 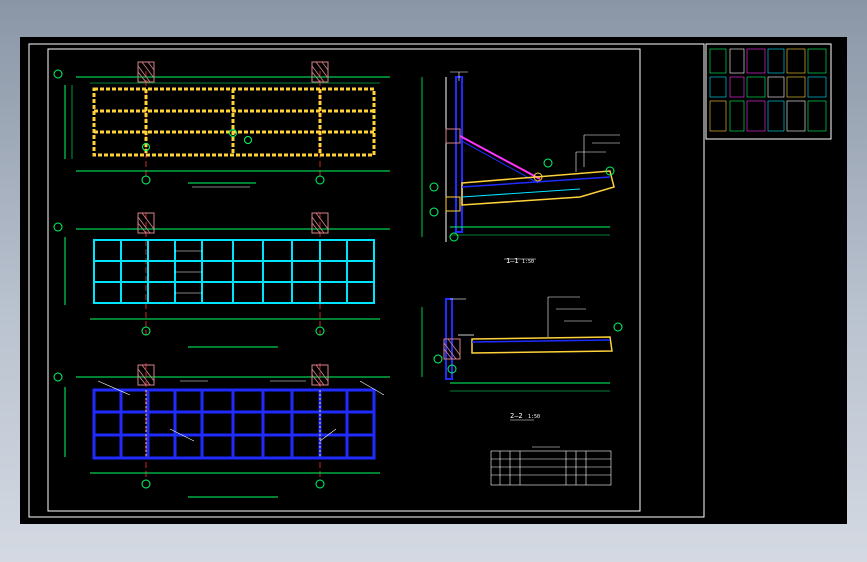 What do you see at coordinates (453, 136) in the screenshot?
I see `column-hatch-icon` at bounding box center [453, 136].